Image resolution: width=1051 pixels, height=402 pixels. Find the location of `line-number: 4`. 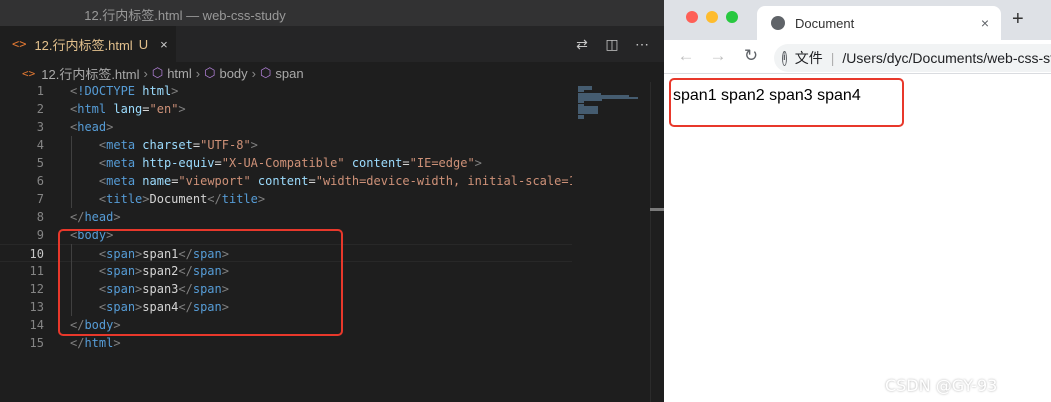

line-number: 4 is located at coordinates (40, 145).